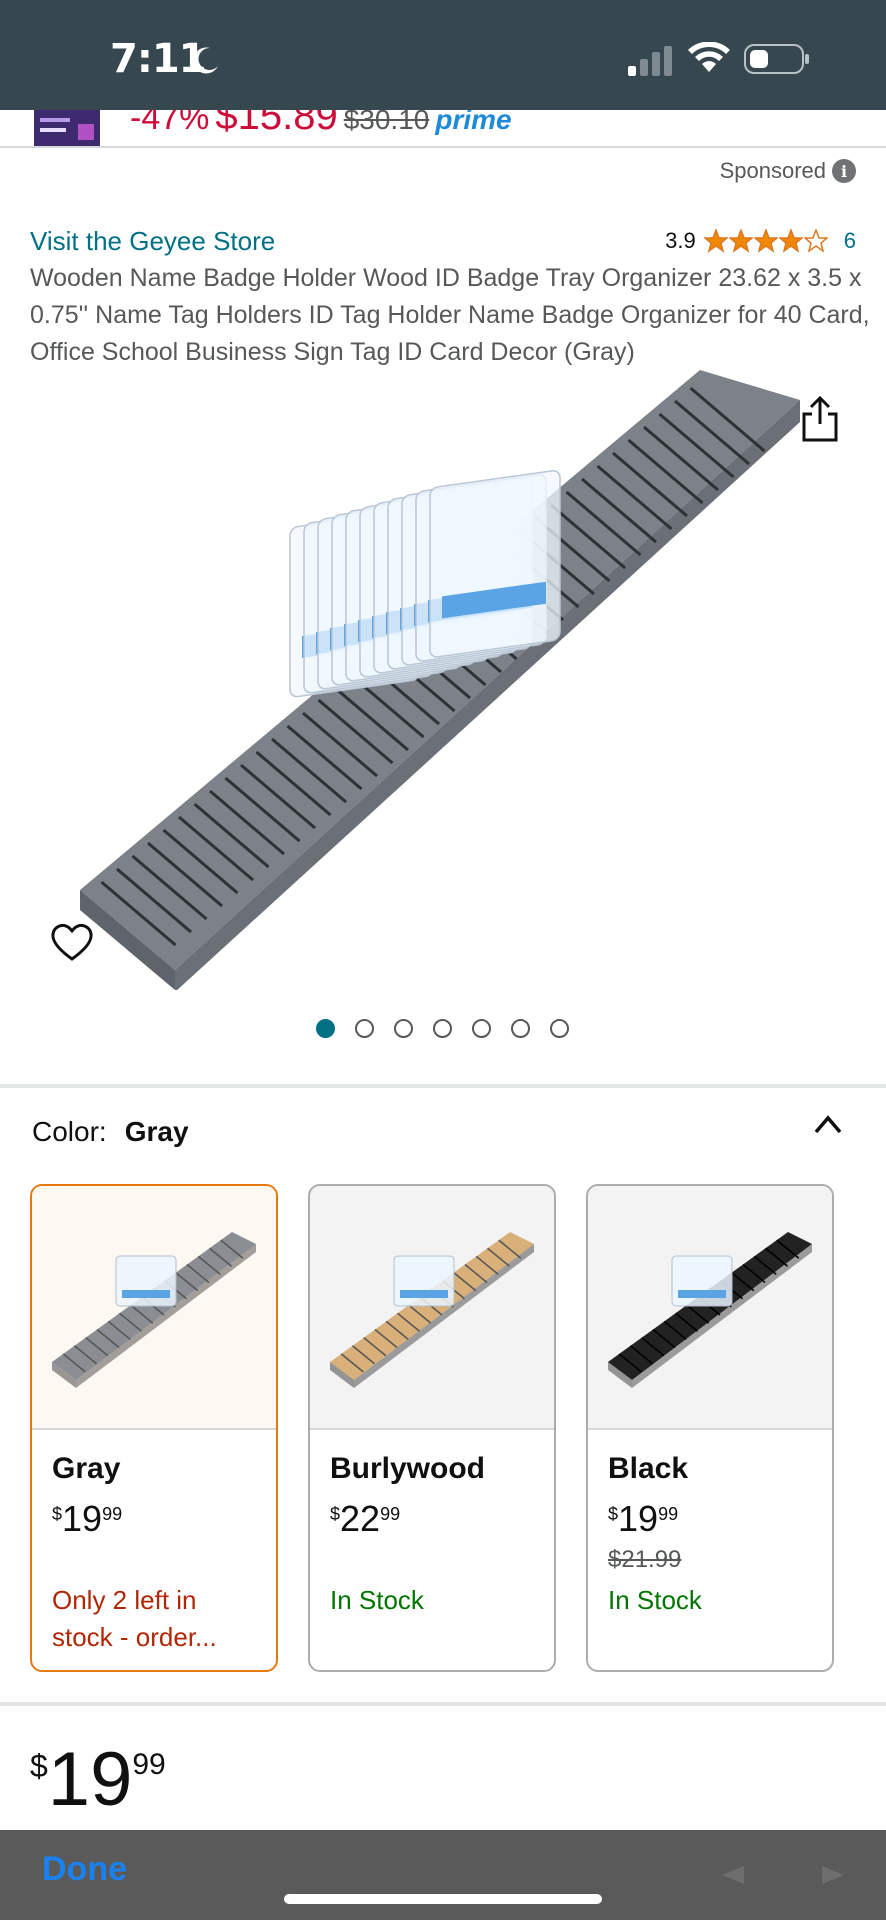 This screenshot has width=886, height=1920. I want to click on color-swatch-burlywood: Burlywood $22 99 In Stock, so click(432, 1428).